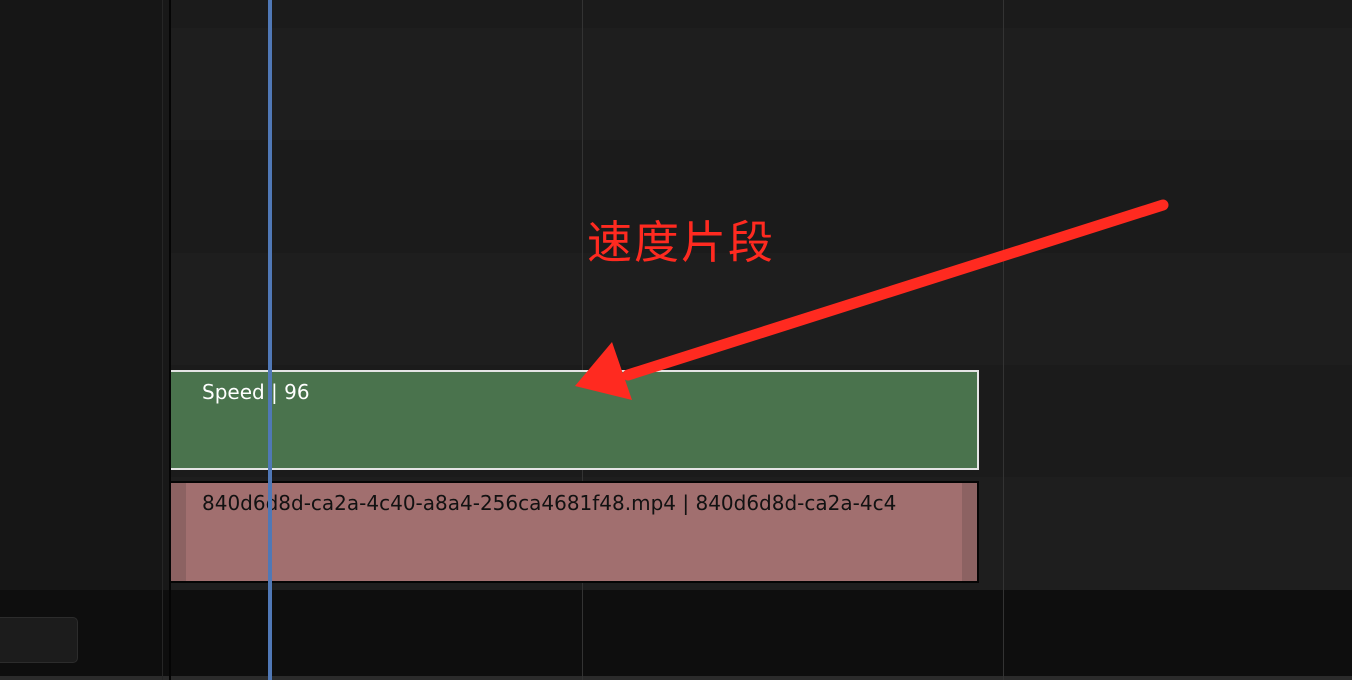 The image size is (1352, 680). Describe the element at coordinates (574, 420) in the screenshot. I see `speed-strip: Speed | 96` at that location.